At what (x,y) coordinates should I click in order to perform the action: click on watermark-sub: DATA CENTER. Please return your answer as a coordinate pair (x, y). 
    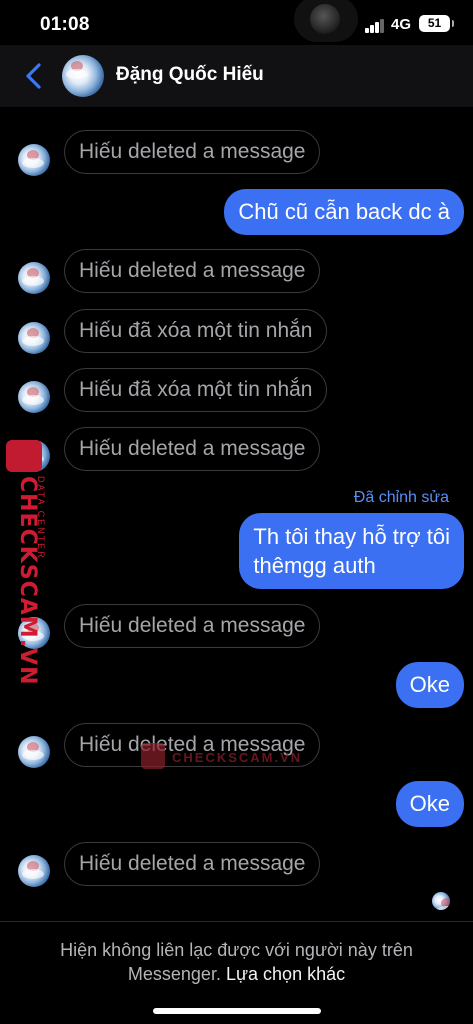
    Looking at the image, I should click on (41, 518).